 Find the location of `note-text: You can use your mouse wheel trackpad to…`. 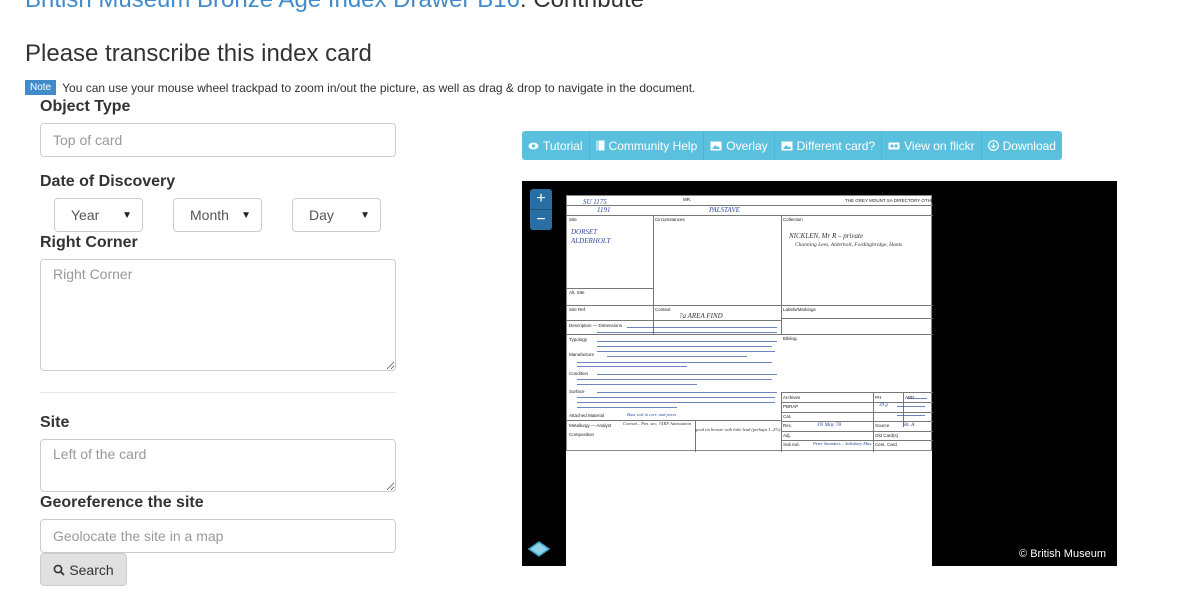

note-text: You can use your mouse wheel trackpad to… is located at coordinates (379, 87).